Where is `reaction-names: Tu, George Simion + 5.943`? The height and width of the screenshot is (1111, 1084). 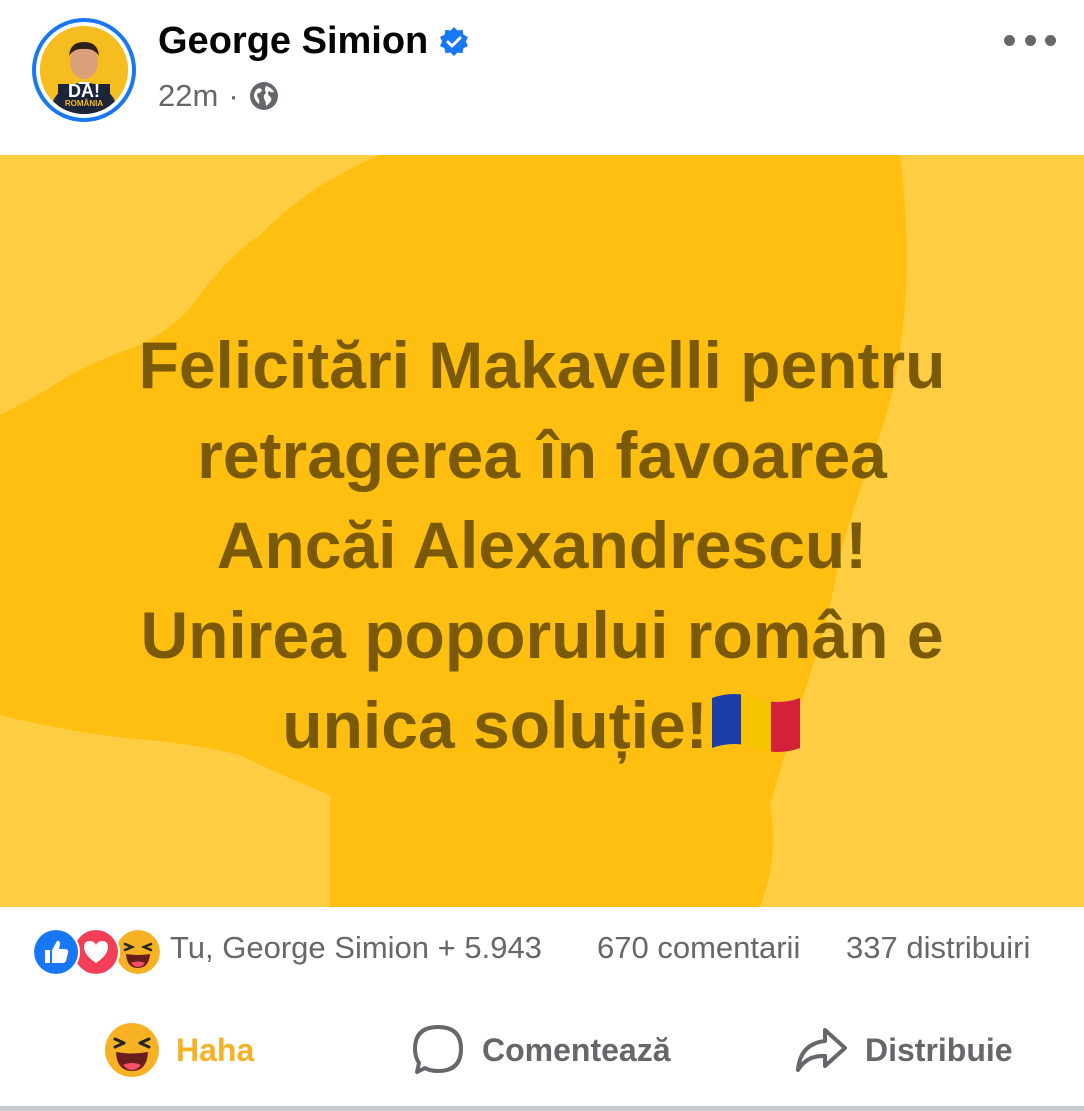 reaction-names: Tu, George Simion + 5.943 is located at coordinates (356, 948).